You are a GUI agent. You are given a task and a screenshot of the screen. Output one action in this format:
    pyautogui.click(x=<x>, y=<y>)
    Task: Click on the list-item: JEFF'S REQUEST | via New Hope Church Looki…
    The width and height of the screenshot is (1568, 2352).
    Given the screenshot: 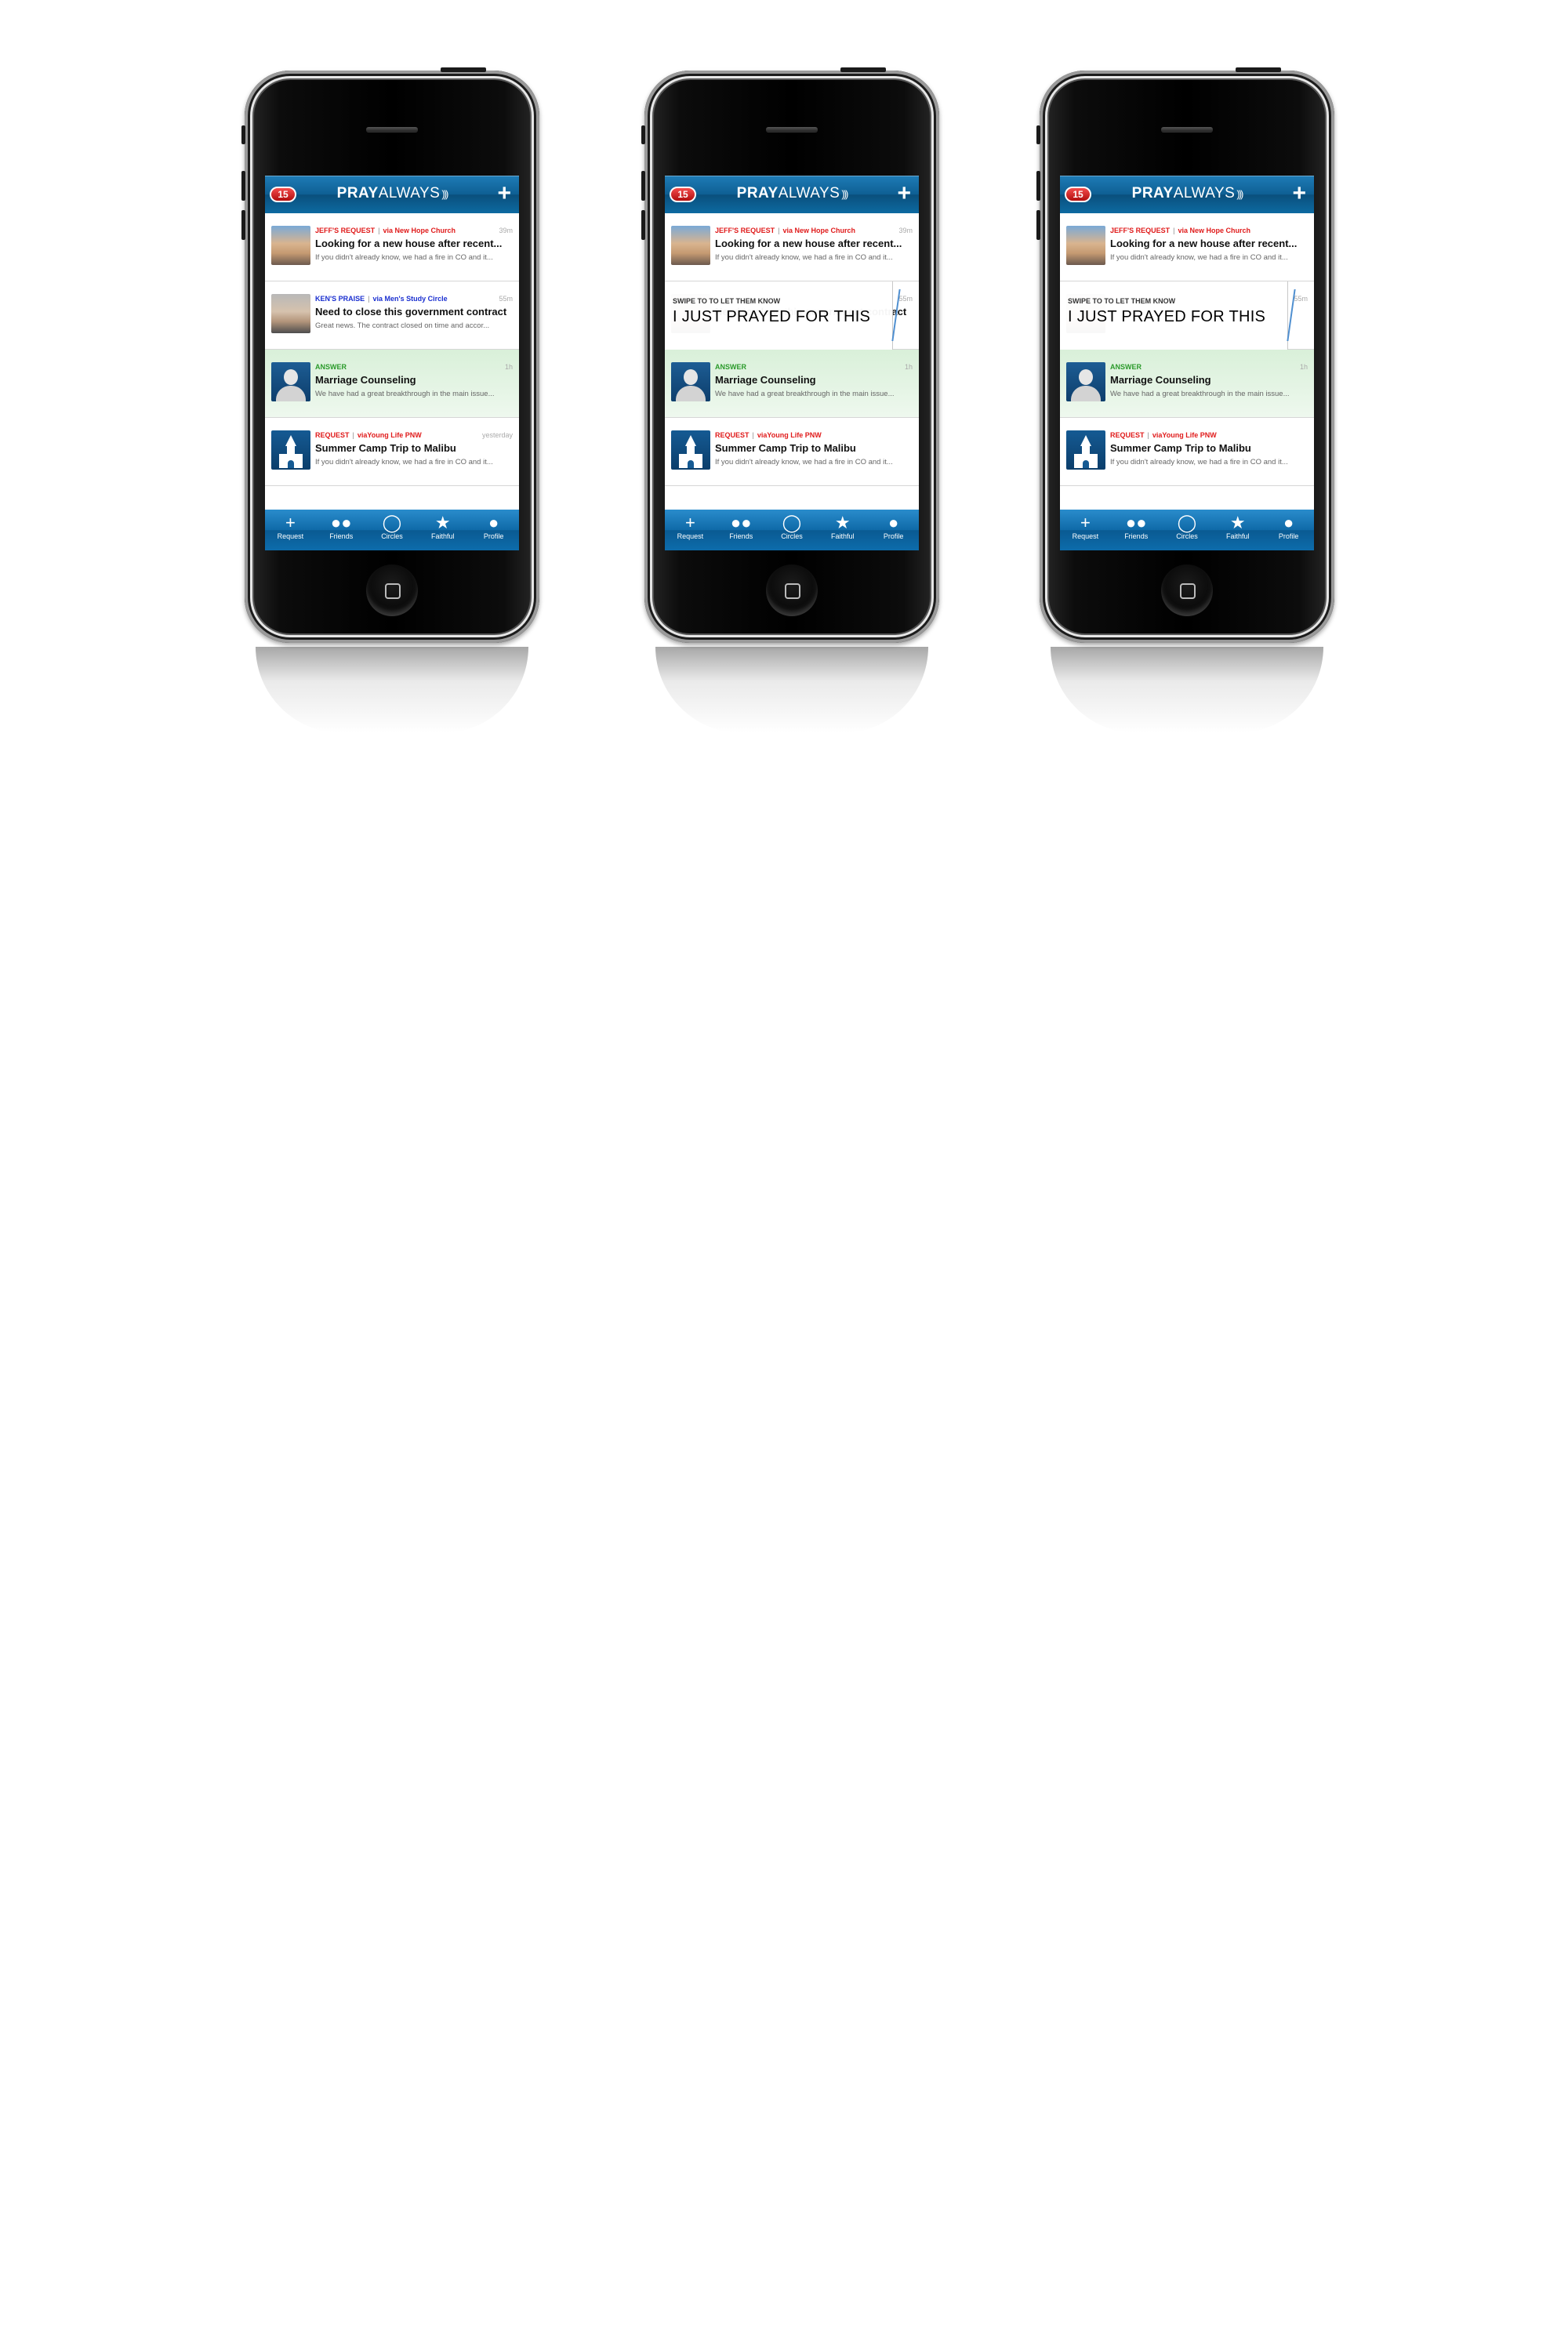 What is the action you would take?
    pyautogui.click(x=1187, y=247)
    